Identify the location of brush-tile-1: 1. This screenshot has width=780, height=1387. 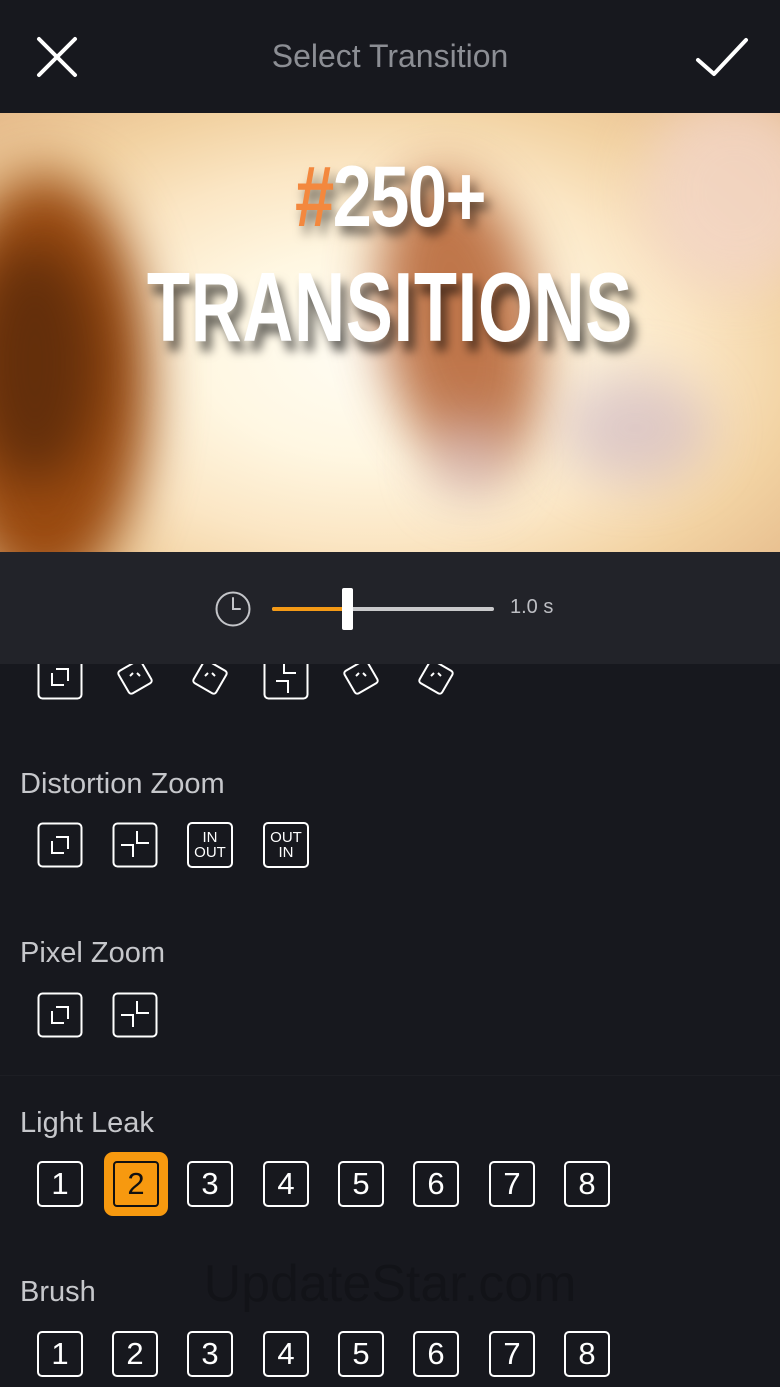
(60, 1354).